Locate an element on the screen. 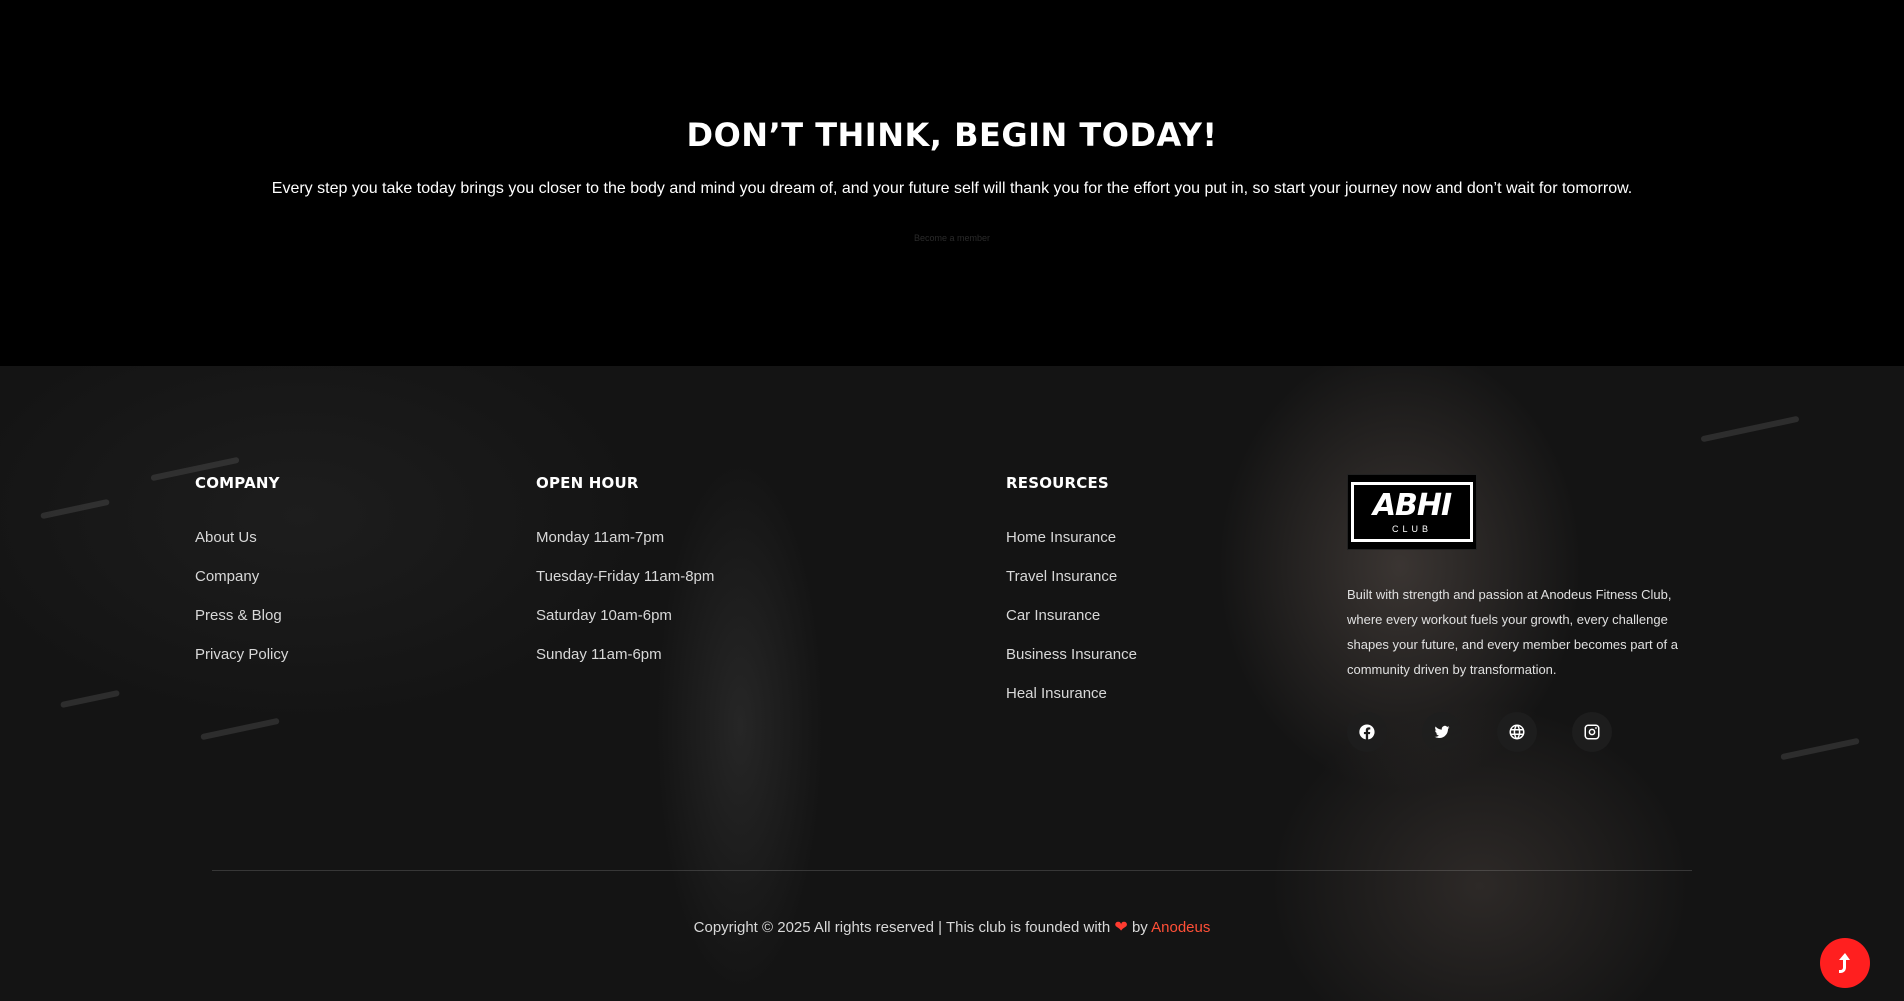 This screenshot has width=1904, height=1001. instagram-icon is located at coordinates (1592, 732).